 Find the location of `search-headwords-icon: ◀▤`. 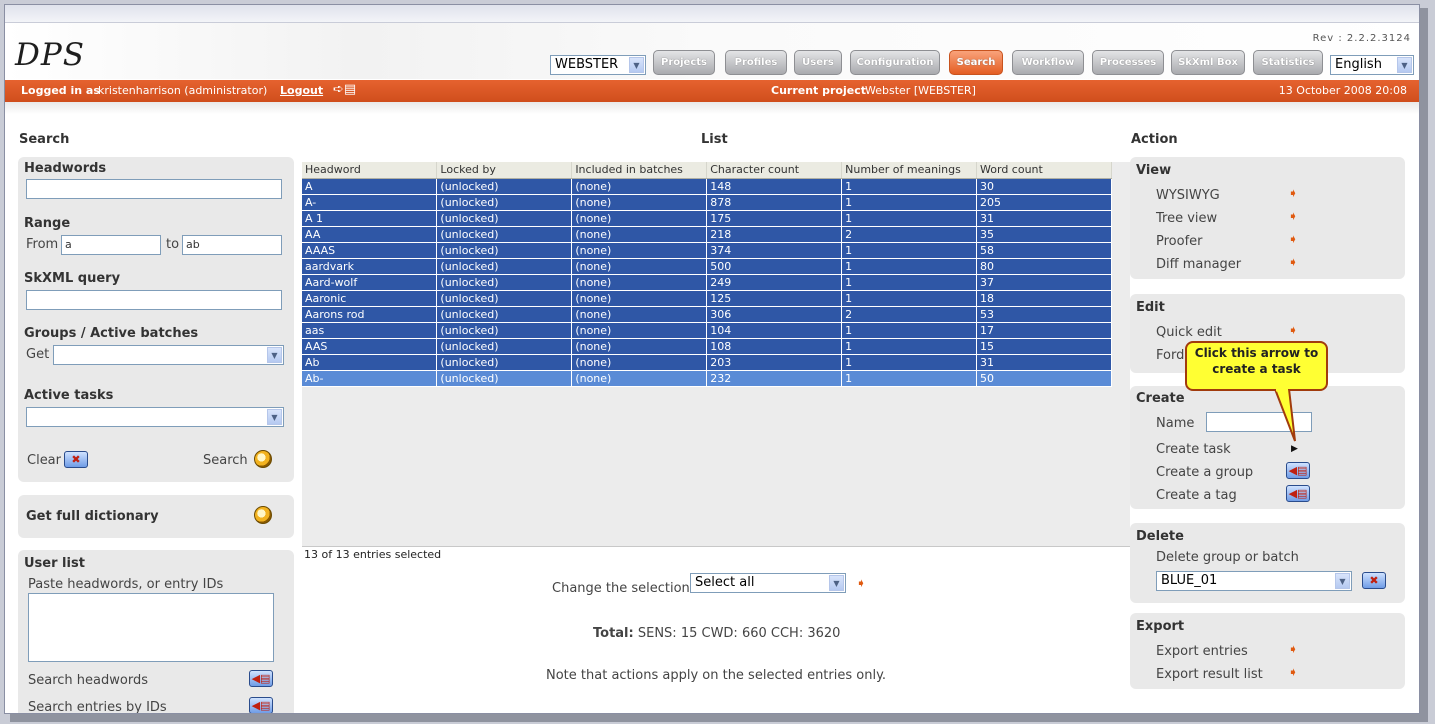

search-headwords-icon: ◀▤ is located at coordinates (261, 678).